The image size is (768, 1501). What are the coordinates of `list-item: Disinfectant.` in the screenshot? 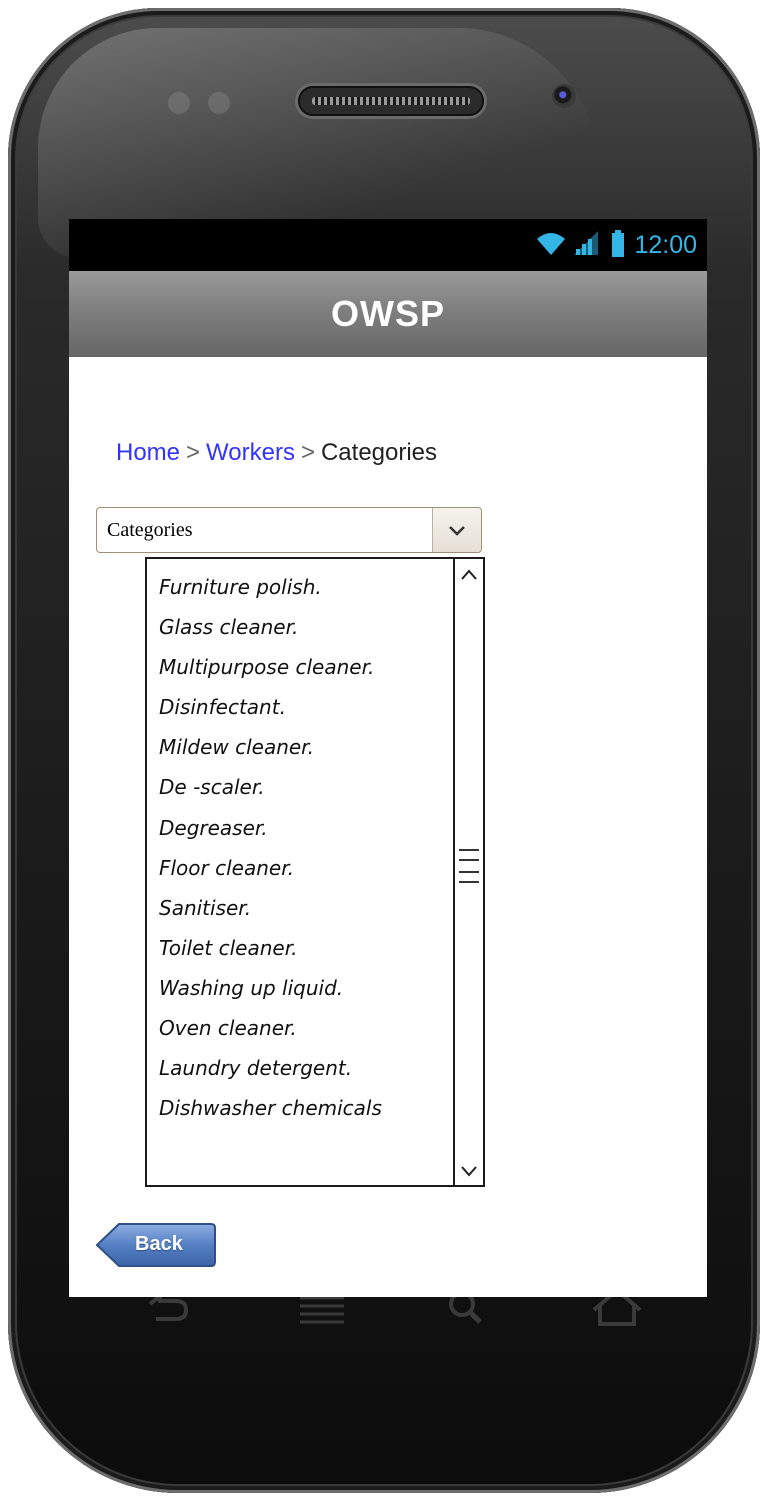 It's located at (304, 707).